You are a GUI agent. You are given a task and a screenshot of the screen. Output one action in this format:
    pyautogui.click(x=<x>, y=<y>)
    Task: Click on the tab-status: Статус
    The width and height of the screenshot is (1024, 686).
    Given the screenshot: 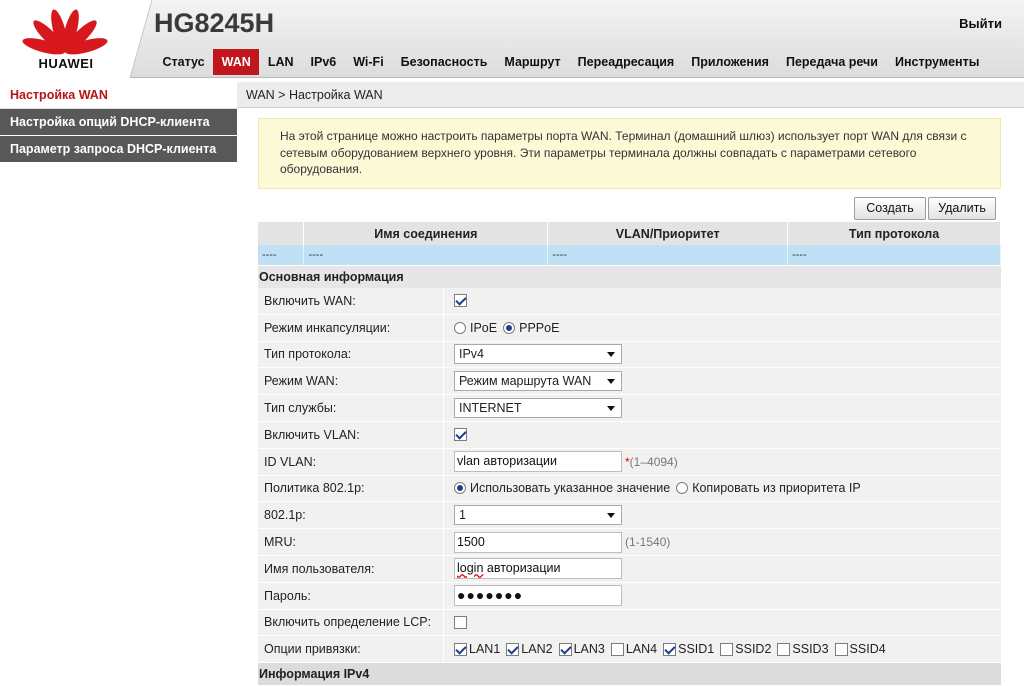 What is the action you would take?
    pyautogui.click(x=183, y=62)
    